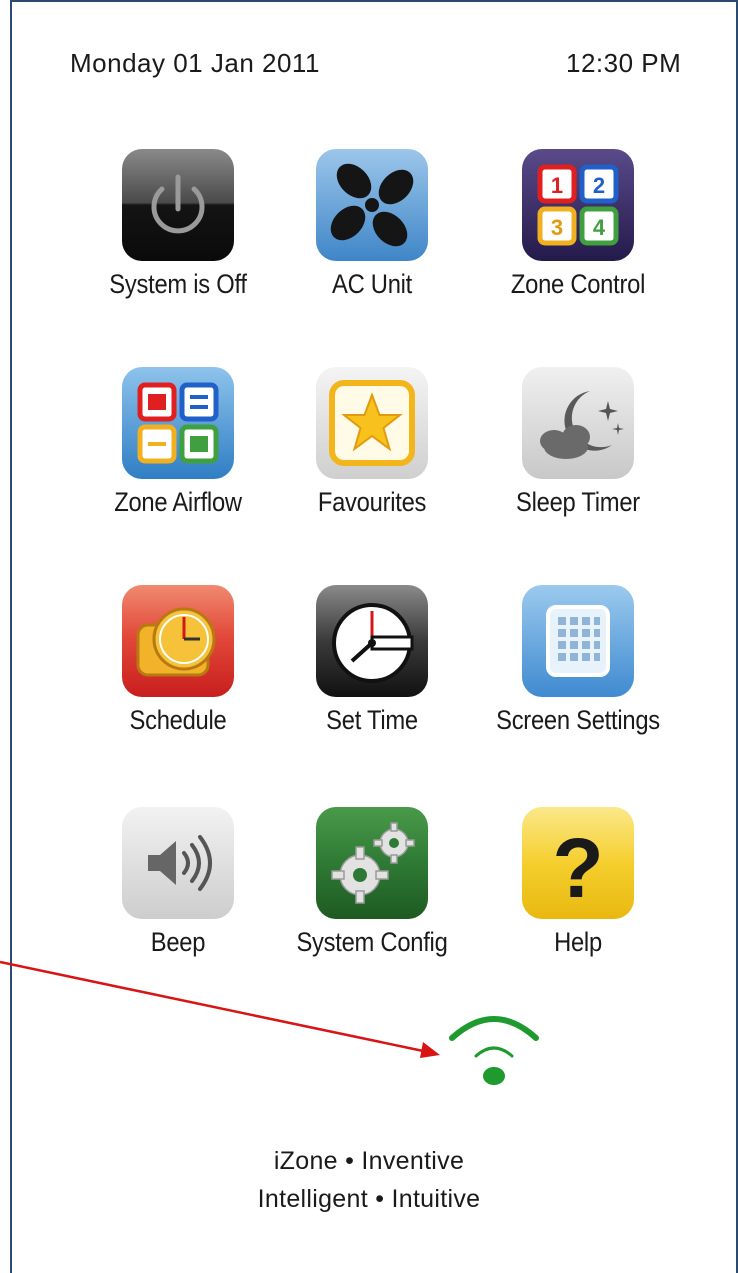 The image size is (738, 1273). I want to click on tagline-line-2: Intelligent • Intuitive, so click(369, 1199).